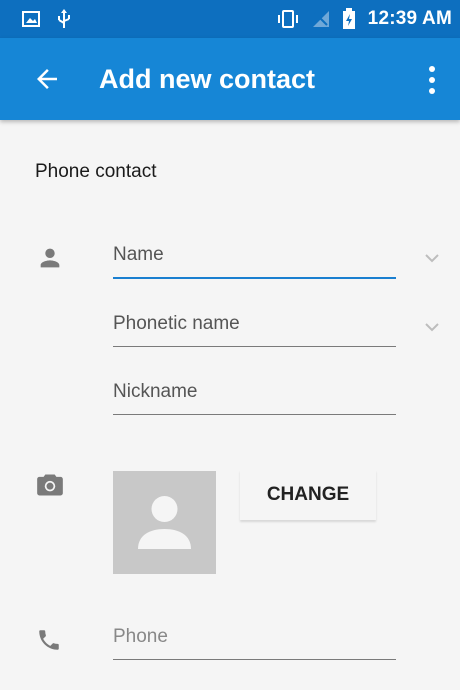 The image size is (460, 690). I want to click on arrow-back-icon, so click(47, 79).